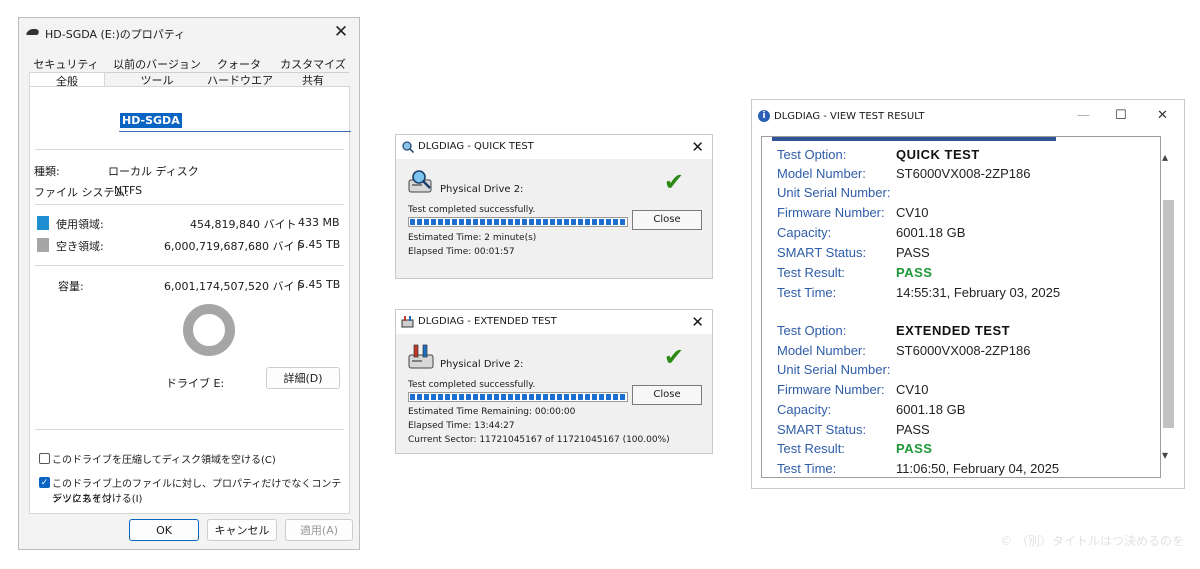 This screenshot has height=569, width=1200. I want to click on physical-drive-label: Physical Drive 2:, so click(482, 189).